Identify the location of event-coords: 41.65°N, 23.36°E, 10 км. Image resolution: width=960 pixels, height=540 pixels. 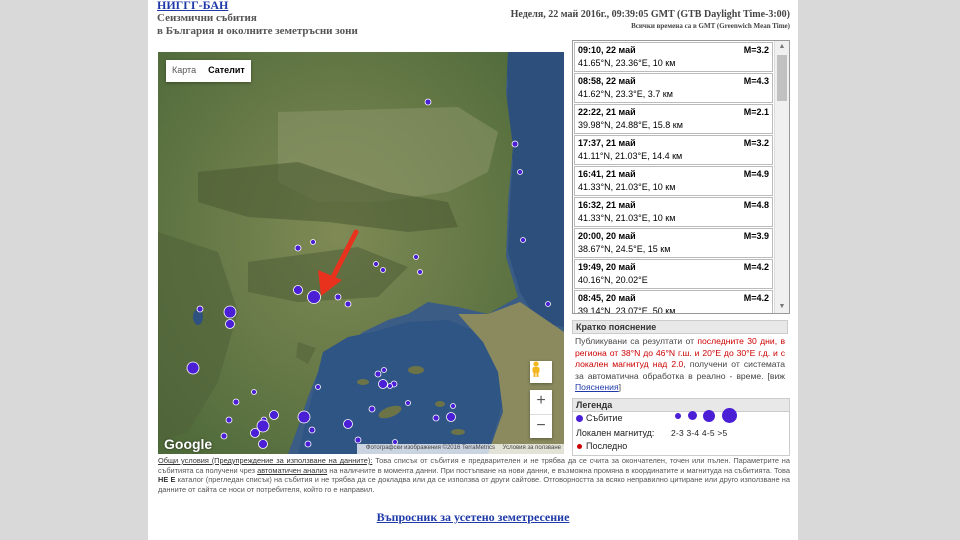
(627, 63).